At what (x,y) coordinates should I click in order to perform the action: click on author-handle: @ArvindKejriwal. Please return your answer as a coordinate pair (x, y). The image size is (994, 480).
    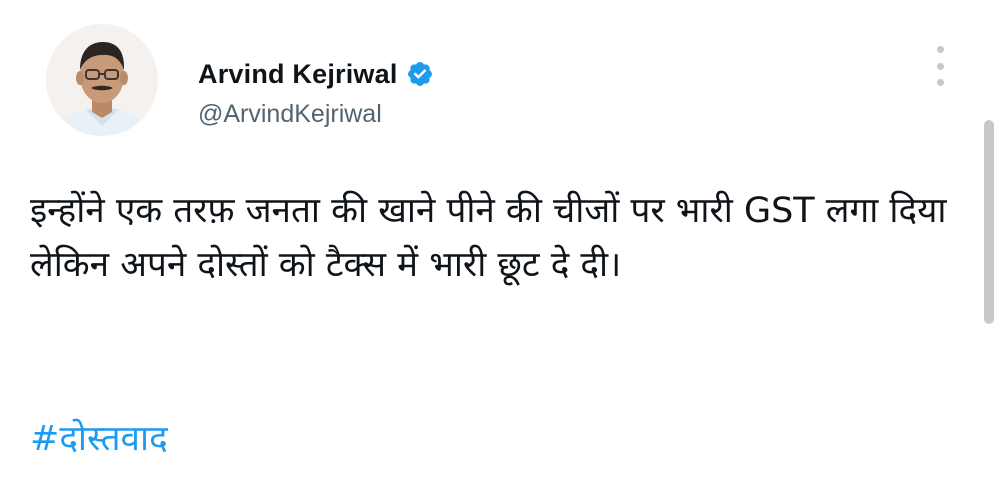
    Looking at the image, I should click on (290, 114).